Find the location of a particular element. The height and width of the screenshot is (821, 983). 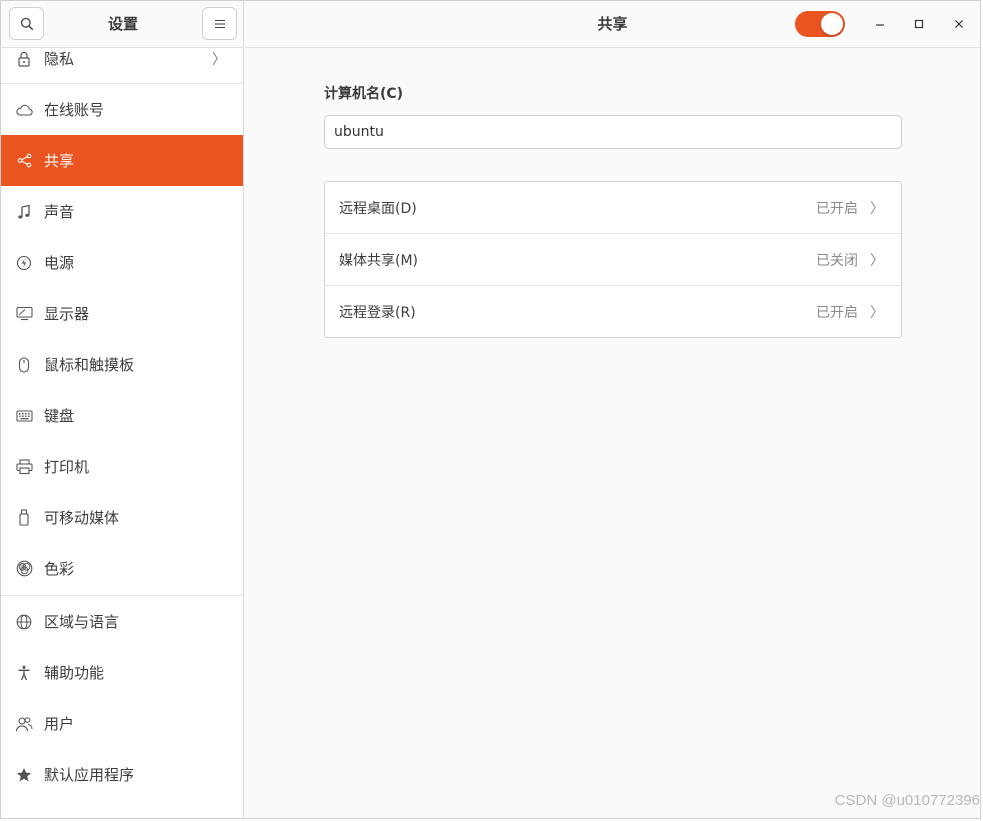

printer-icon is located at coordinates (24, 467).